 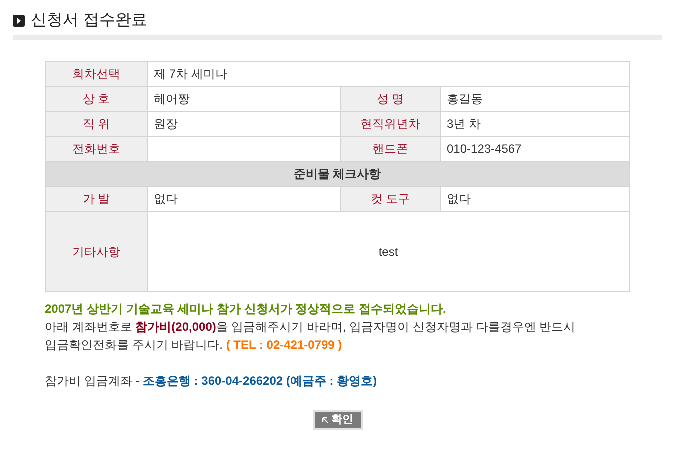 What do you see at coordinates (389, 252) in the screenshot?
I see `field-value: test` at bounding box center [389, 252].